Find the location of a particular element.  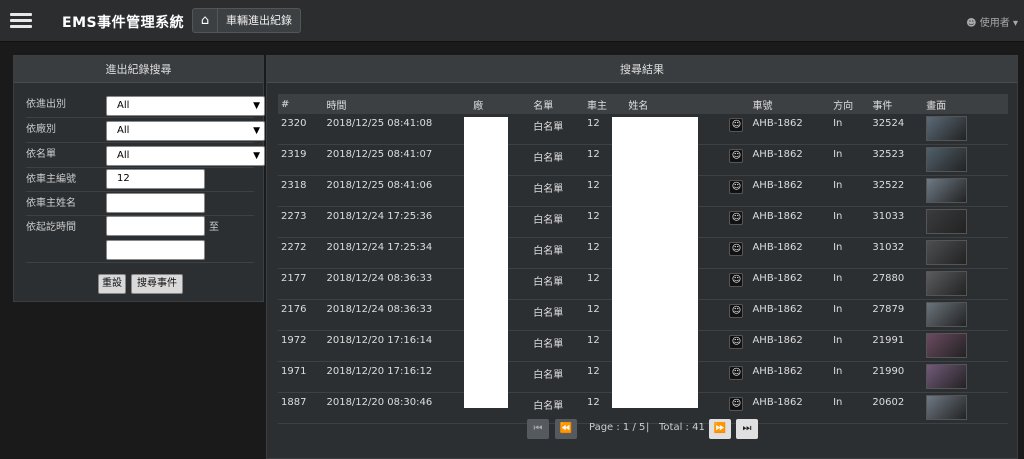

fast-forward-icon: ⏩ is located at coordinates (720, 428).